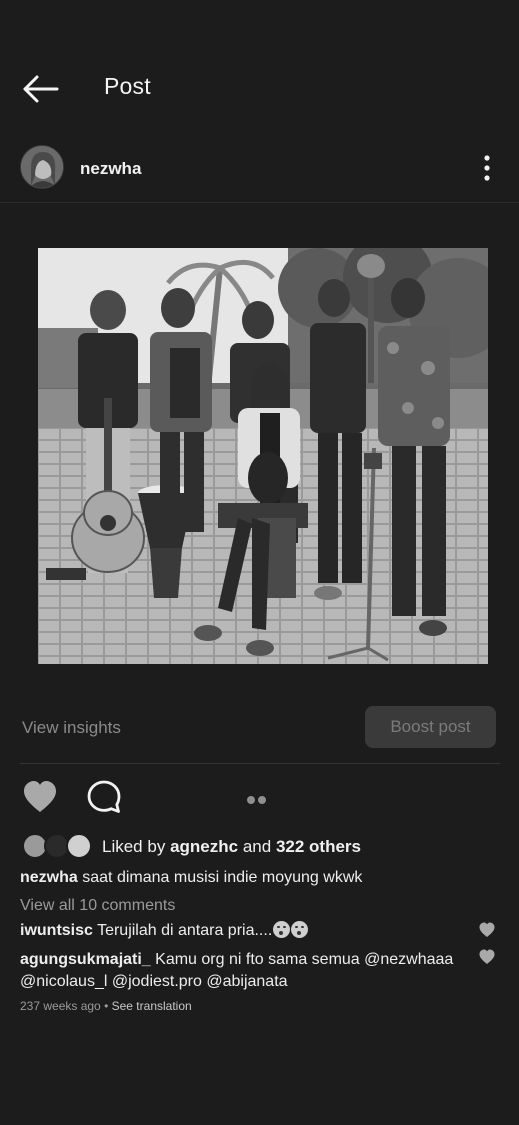 This screenshot has width=519, height=1125. Describe the element at coordinates (71, 728) in the screenshot. I see `view-insights-link: View insights` at that location.